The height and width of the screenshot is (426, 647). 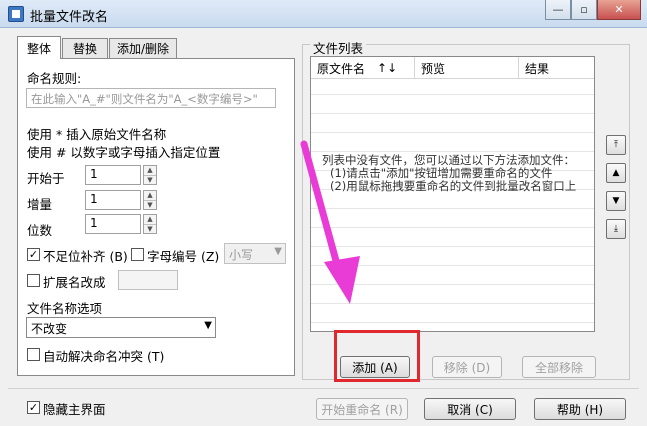 What do you see at coordinates (616, 145) in the screenshot?
I see `move-top-icon: ⤒` at bounding box center [616, 145].